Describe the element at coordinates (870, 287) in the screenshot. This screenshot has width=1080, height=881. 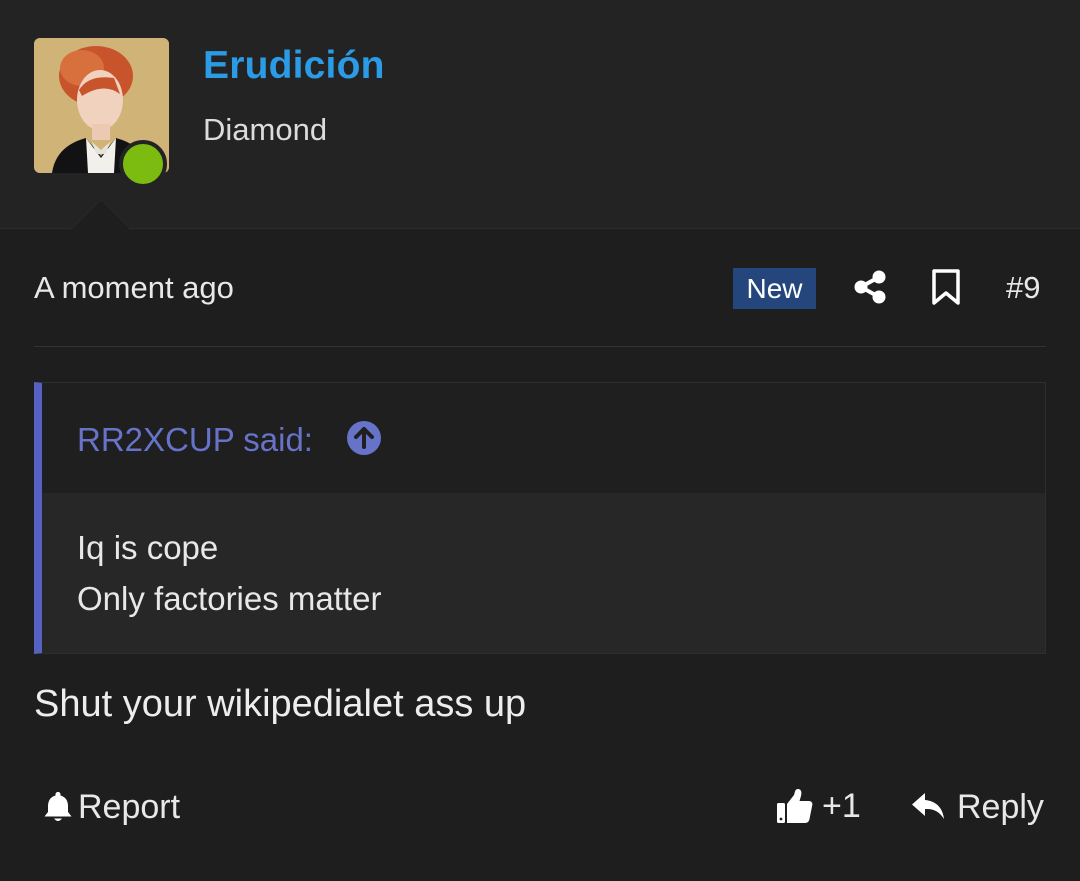
I see `share-icon` at that location.